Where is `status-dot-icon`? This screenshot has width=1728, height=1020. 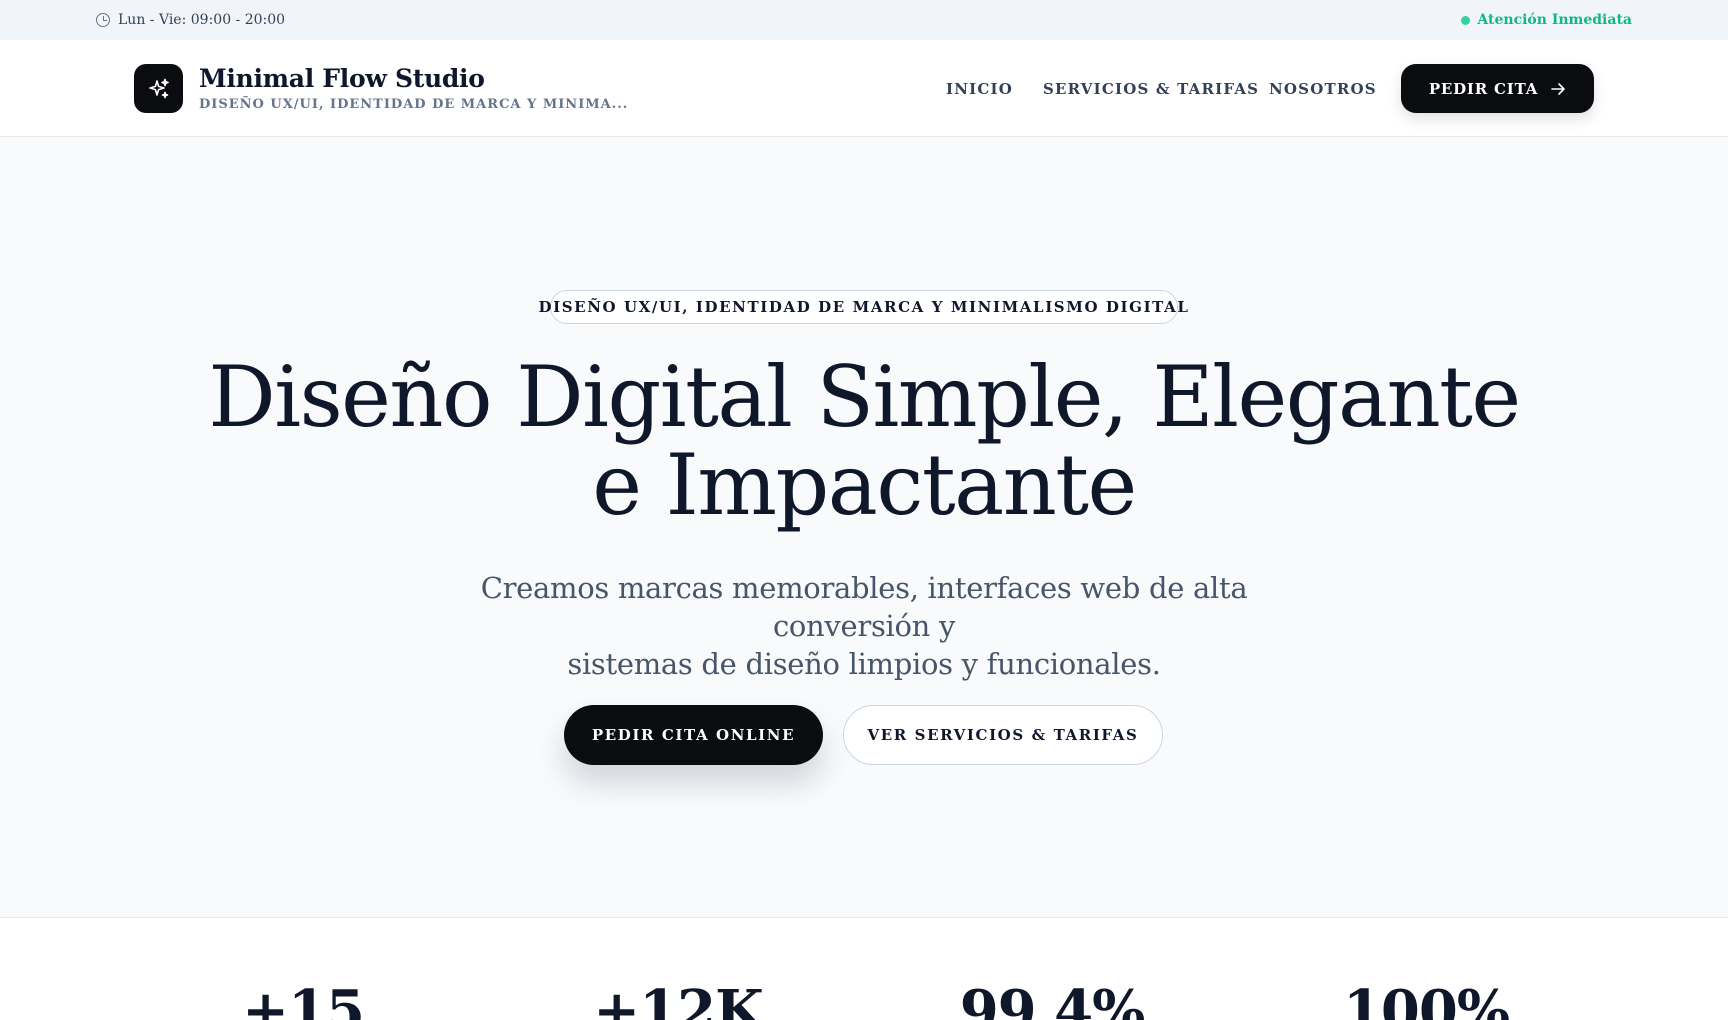 status-dot-icon is located at coordinates (1466, 20).